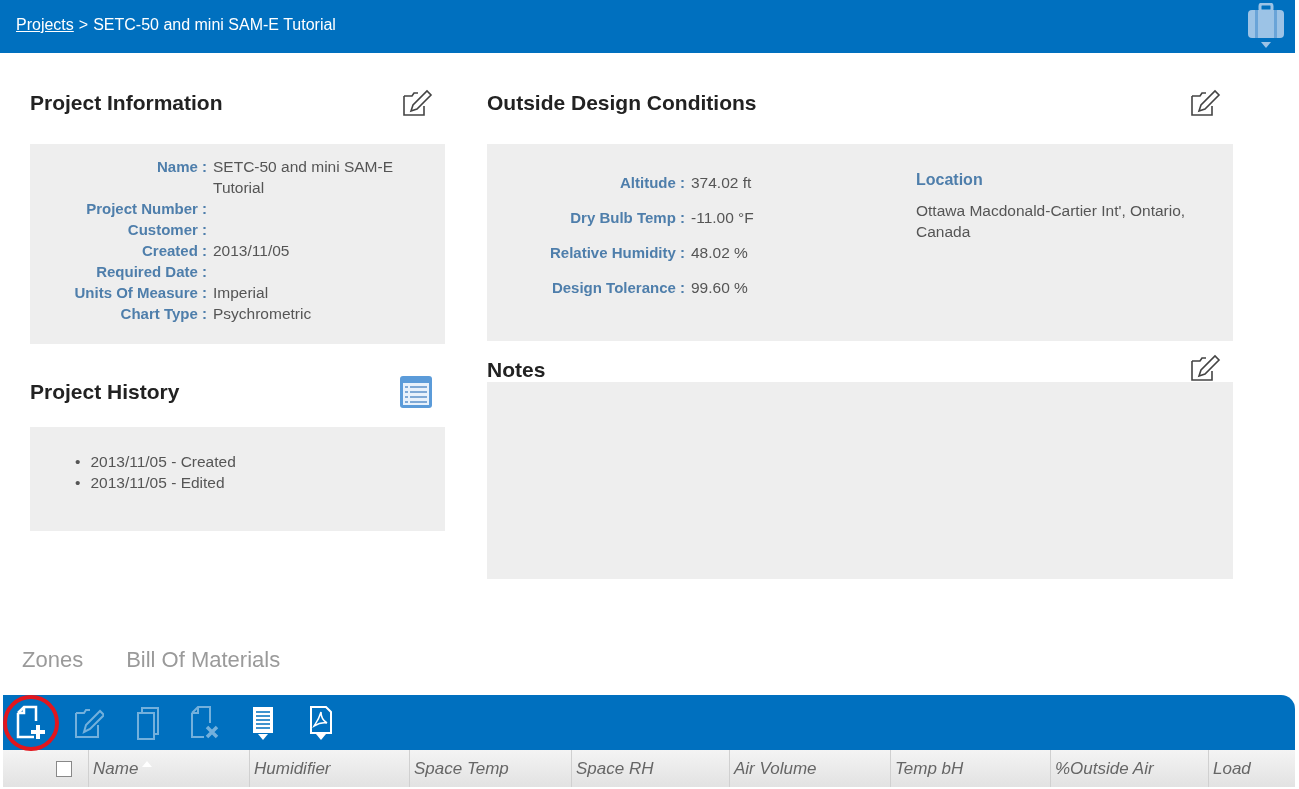 The height and width of the screenshot is (789, 1299). What do you see at coordinates (329, 768) in the screenshot?
I see `column-header: Humidifier` at bounding box center [329, 768].